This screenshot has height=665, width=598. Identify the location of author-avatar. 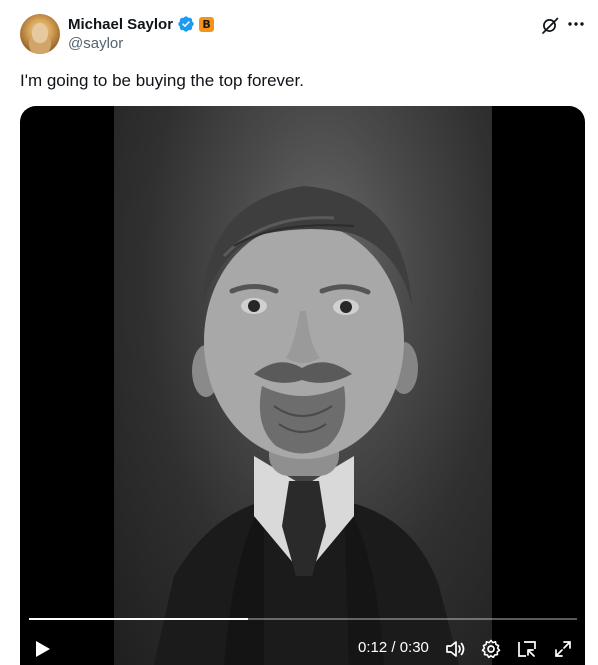
(40, 34).